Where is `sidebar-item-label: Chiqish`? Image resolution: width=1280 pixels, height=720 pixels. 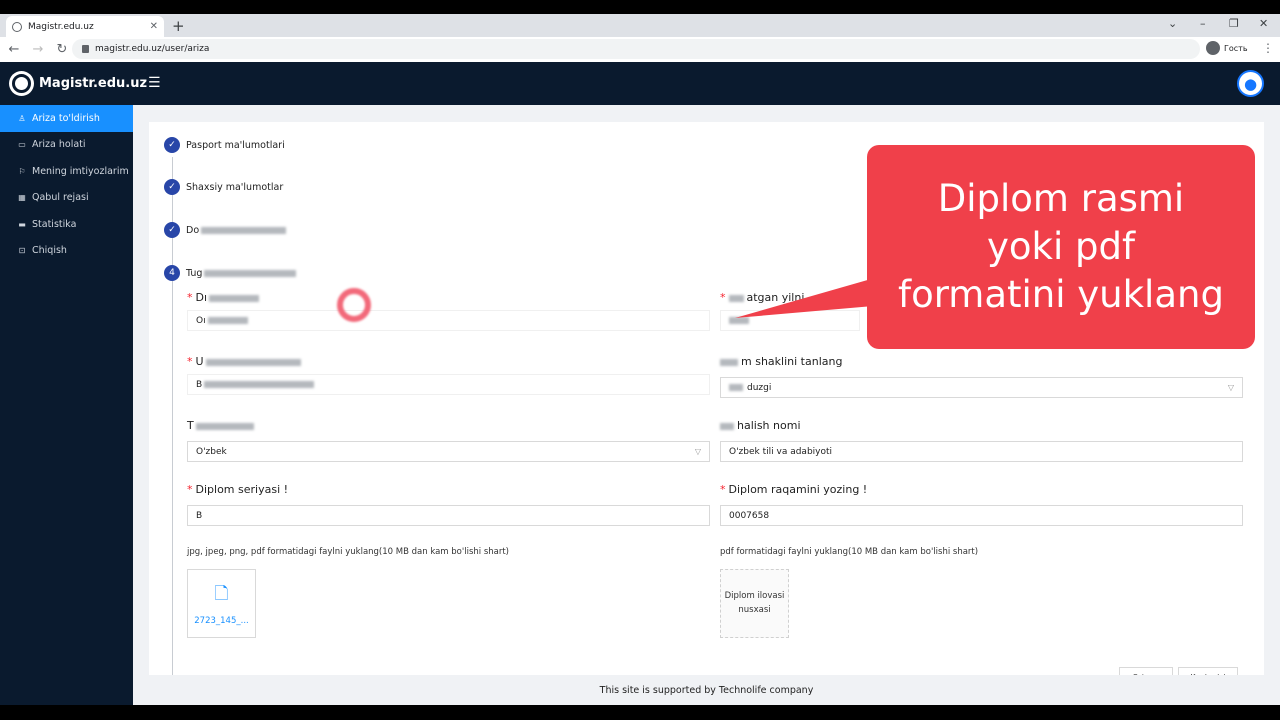
sidebar-item-label: Chiqish is located at coordinates (49, 251).